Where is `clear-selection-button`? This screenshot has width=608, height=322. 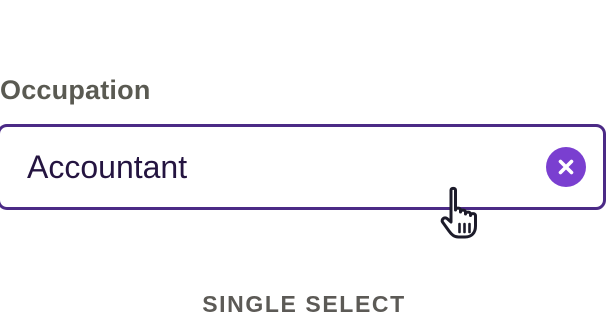 clear-selection-button is located at coordinates (566, 167).